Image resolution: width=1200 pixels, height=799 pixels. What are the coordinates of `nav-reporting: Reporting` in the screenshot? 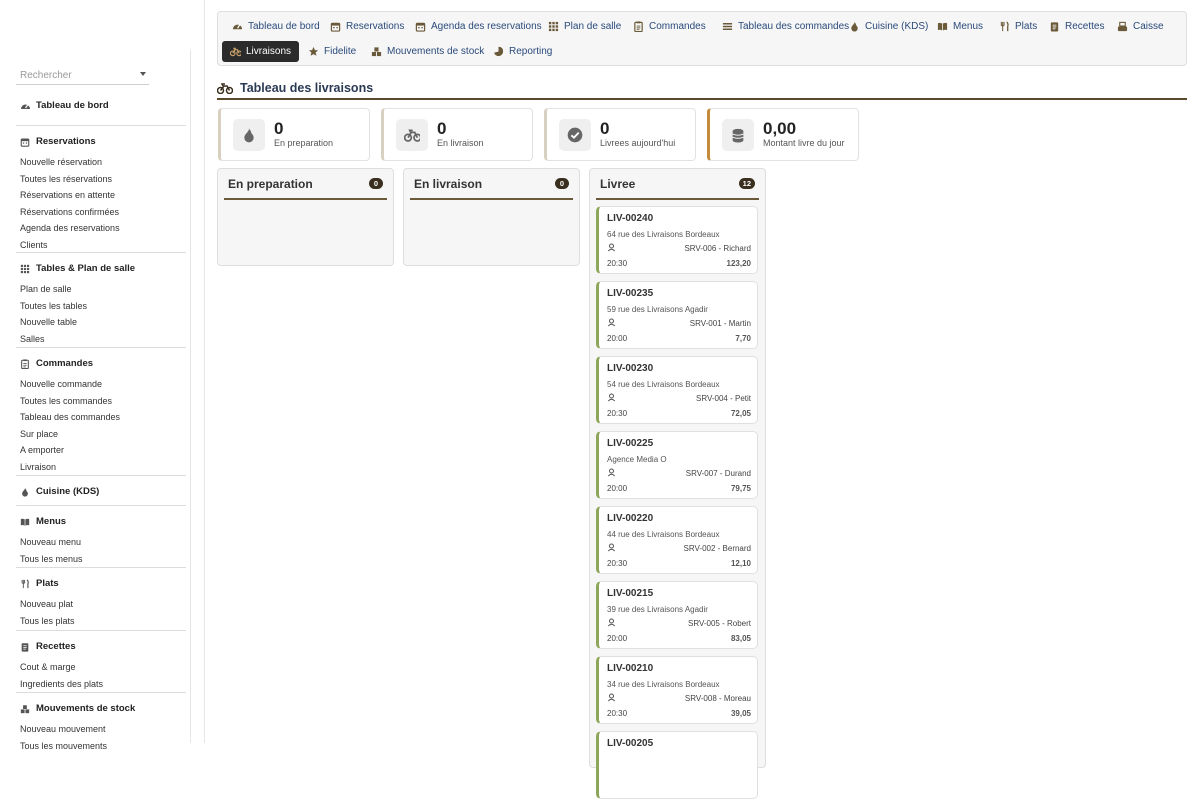 It's located at (522, 51).